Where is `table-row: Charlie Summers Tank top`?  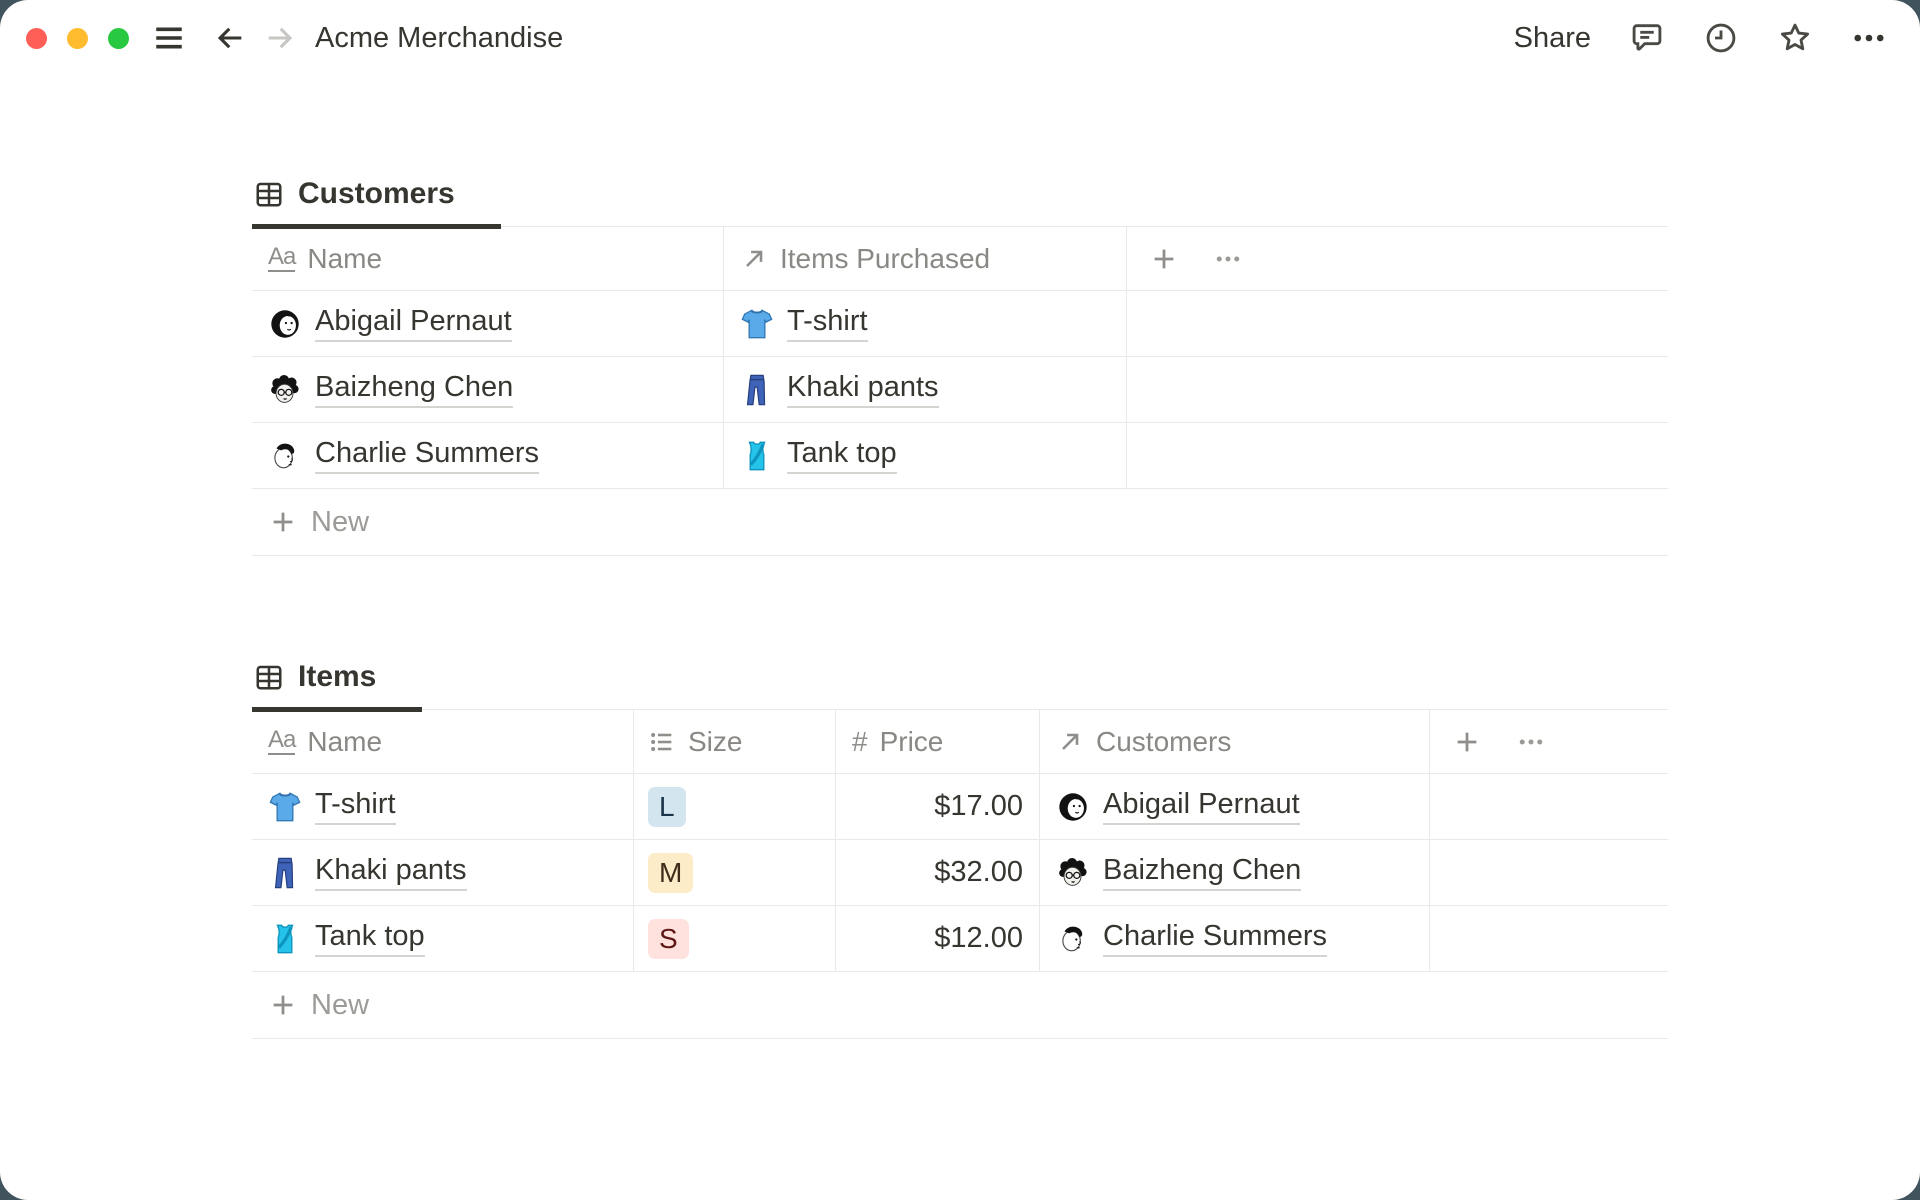
table-row: Charlie Summers Tank top is located at coordinates (960, 456).